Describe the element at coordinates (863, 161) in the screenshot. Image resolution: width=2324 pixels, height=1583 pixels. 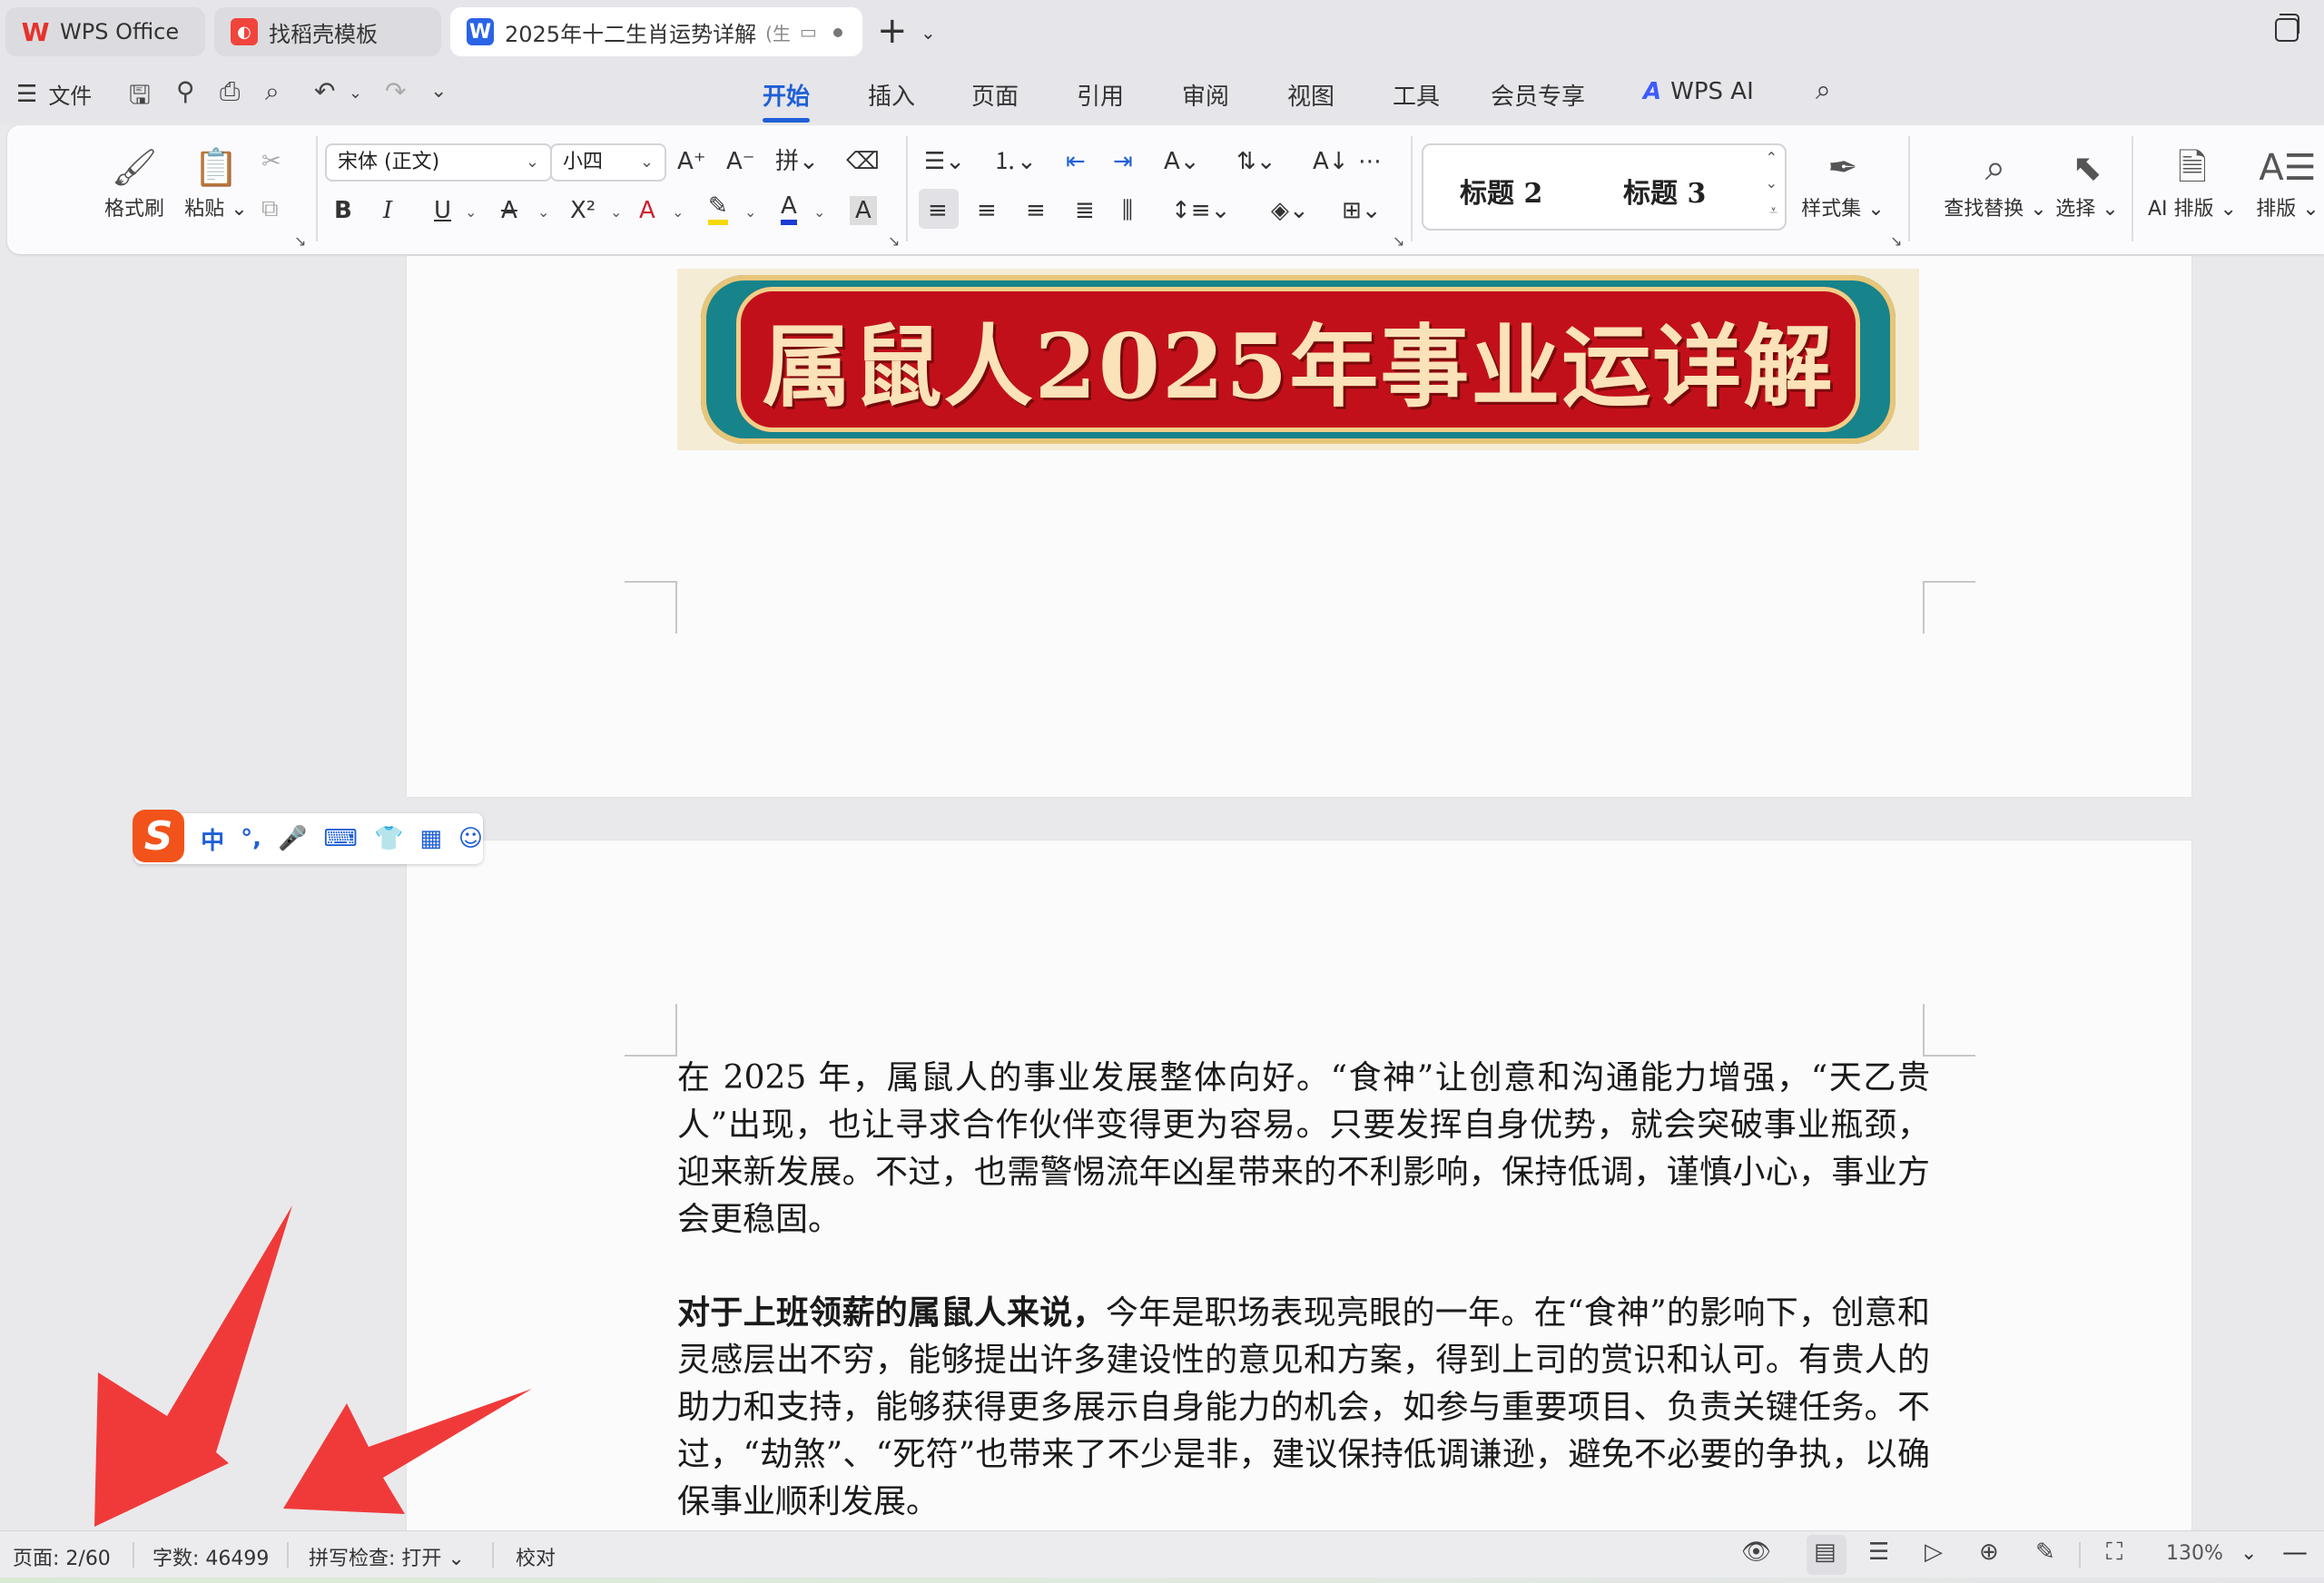
I see `clear-format-icon: ⌫` at that location.